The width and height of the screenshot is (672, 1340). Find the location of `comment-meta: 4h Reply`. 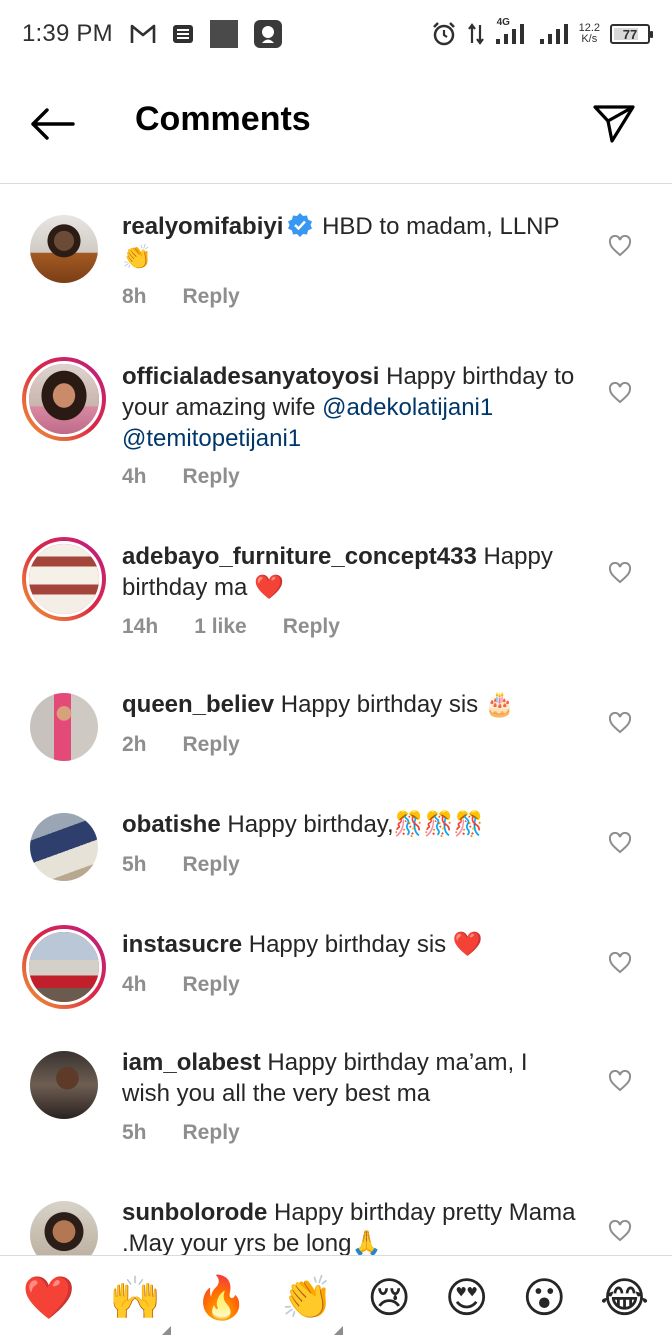

comment-meta: 4h Reply is located at coordinates (181, 985).